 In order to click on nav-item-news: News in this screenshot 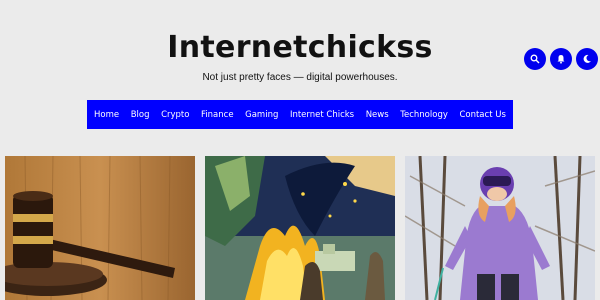, I will do `click(377, 115)`.